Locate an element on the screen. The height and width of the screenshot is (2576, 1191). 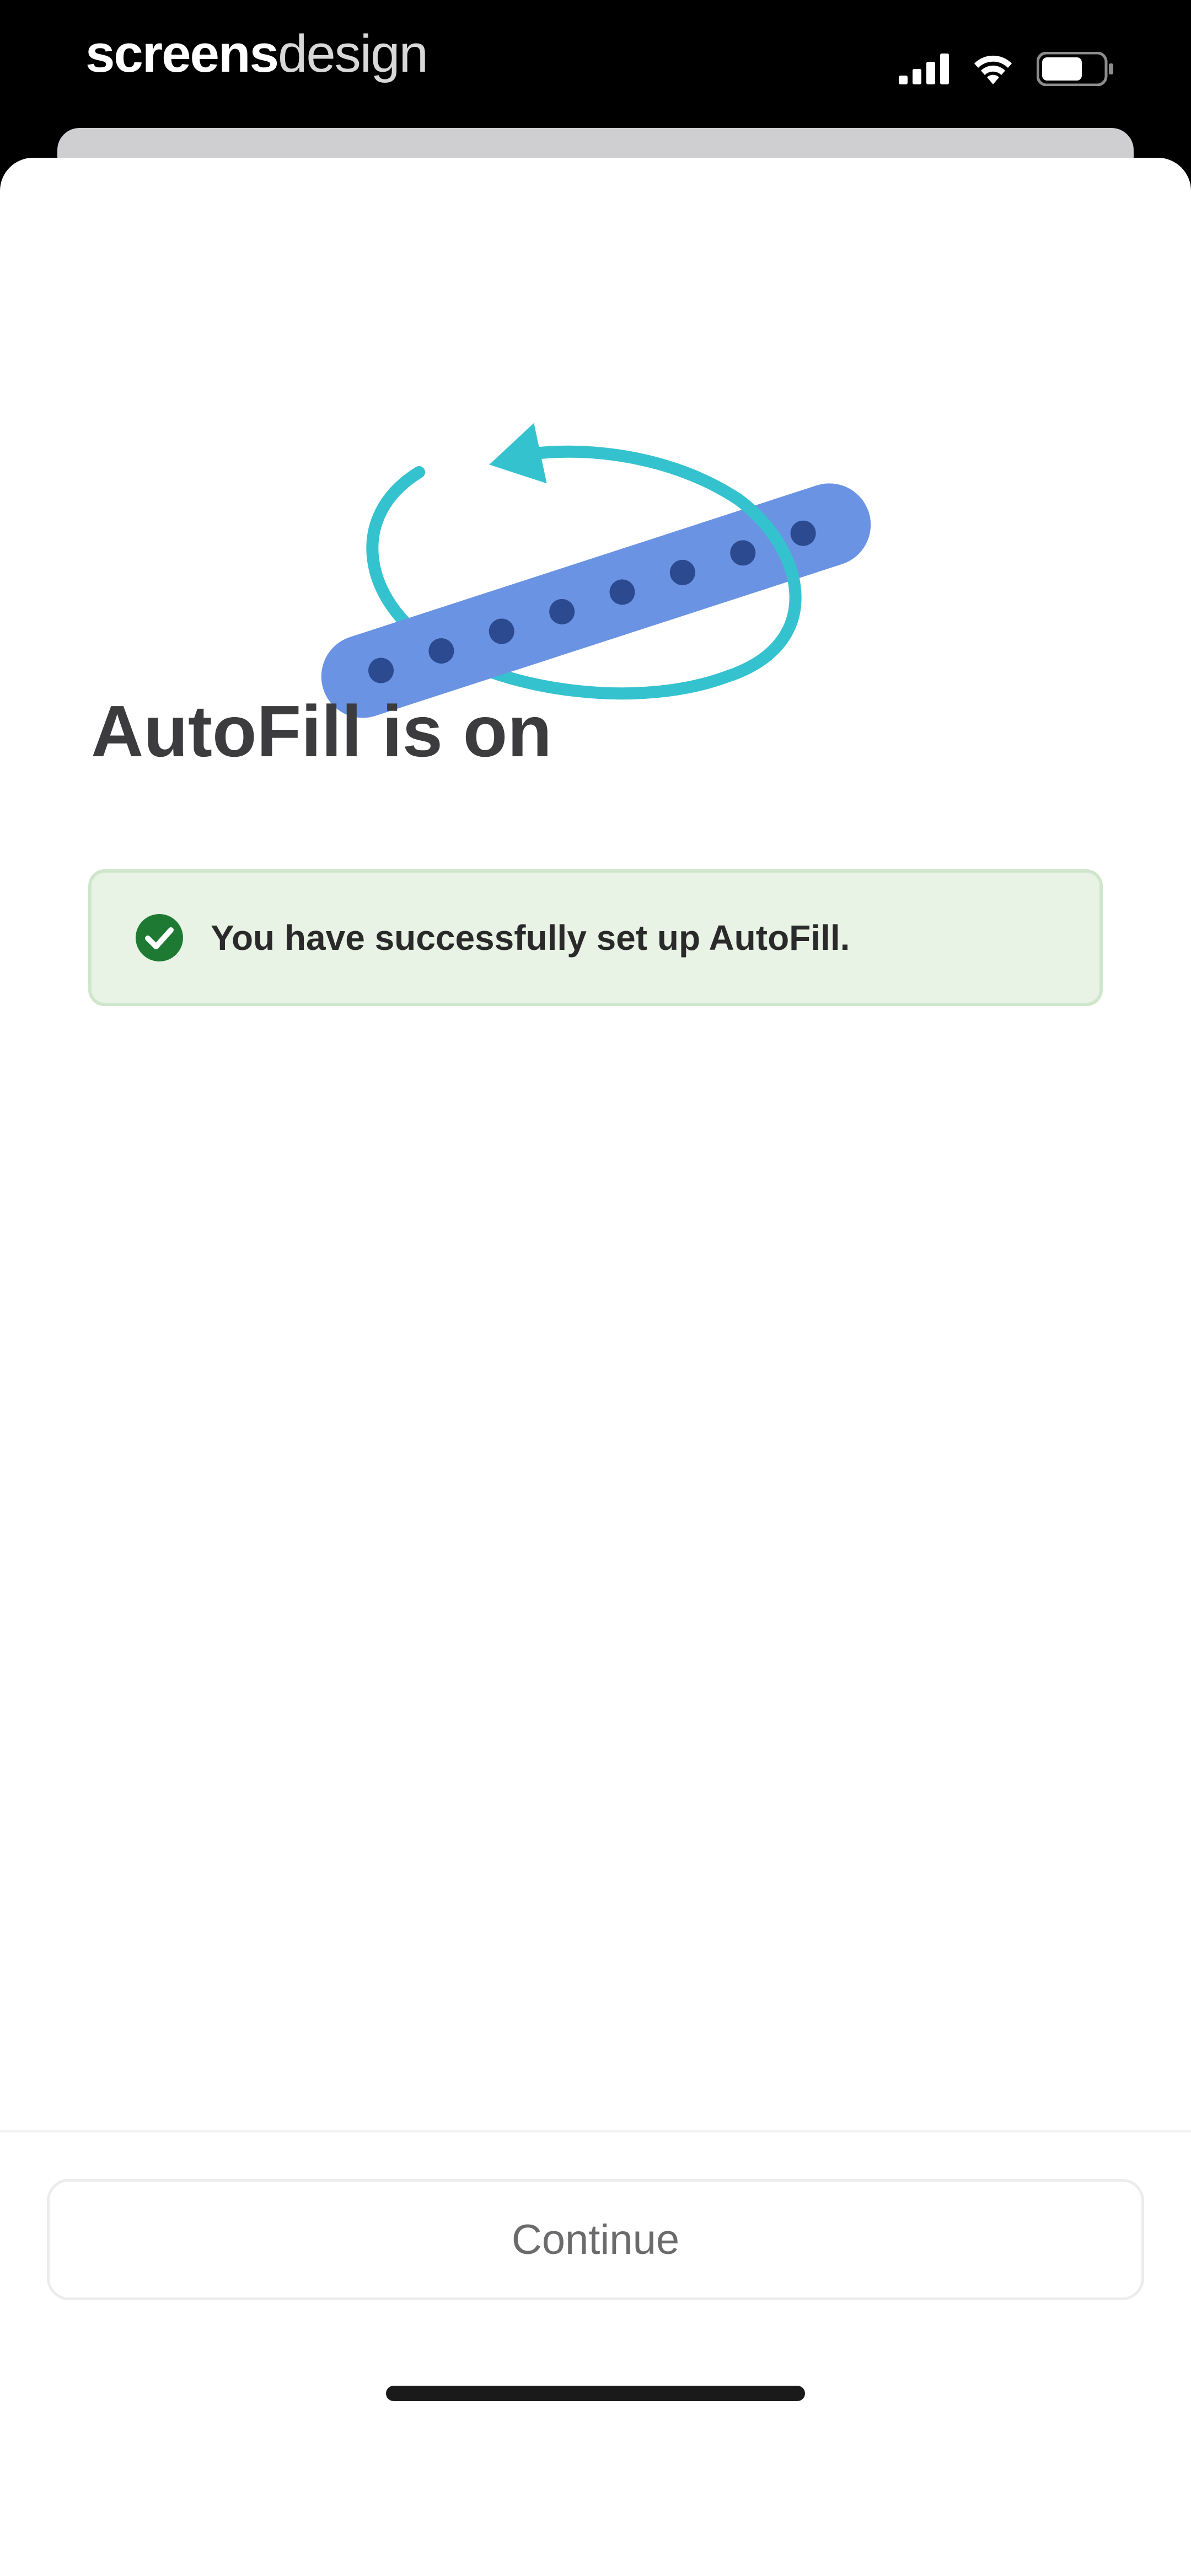
success-banner: You have successfully set up AutoFill. is located at coordinates (595, 937).